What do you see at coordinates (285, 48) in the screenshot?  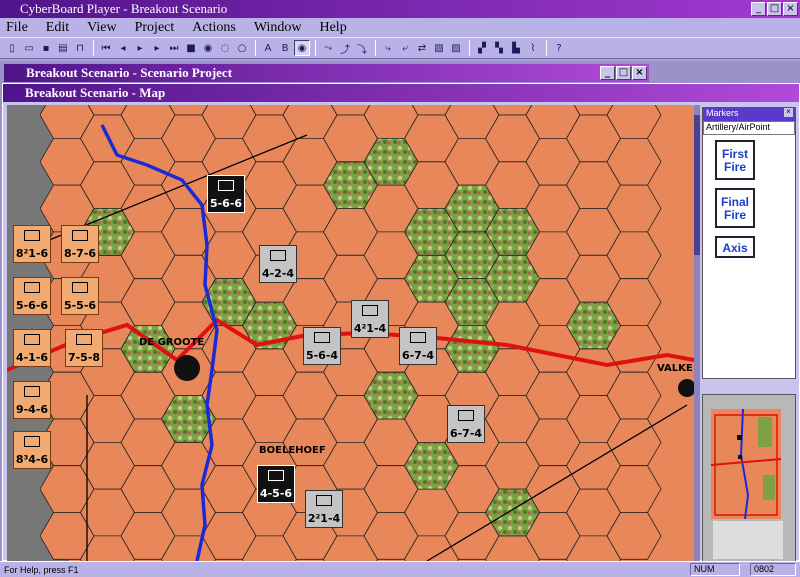 I see `text-b-icon: B` at bounding box center [285, 48].